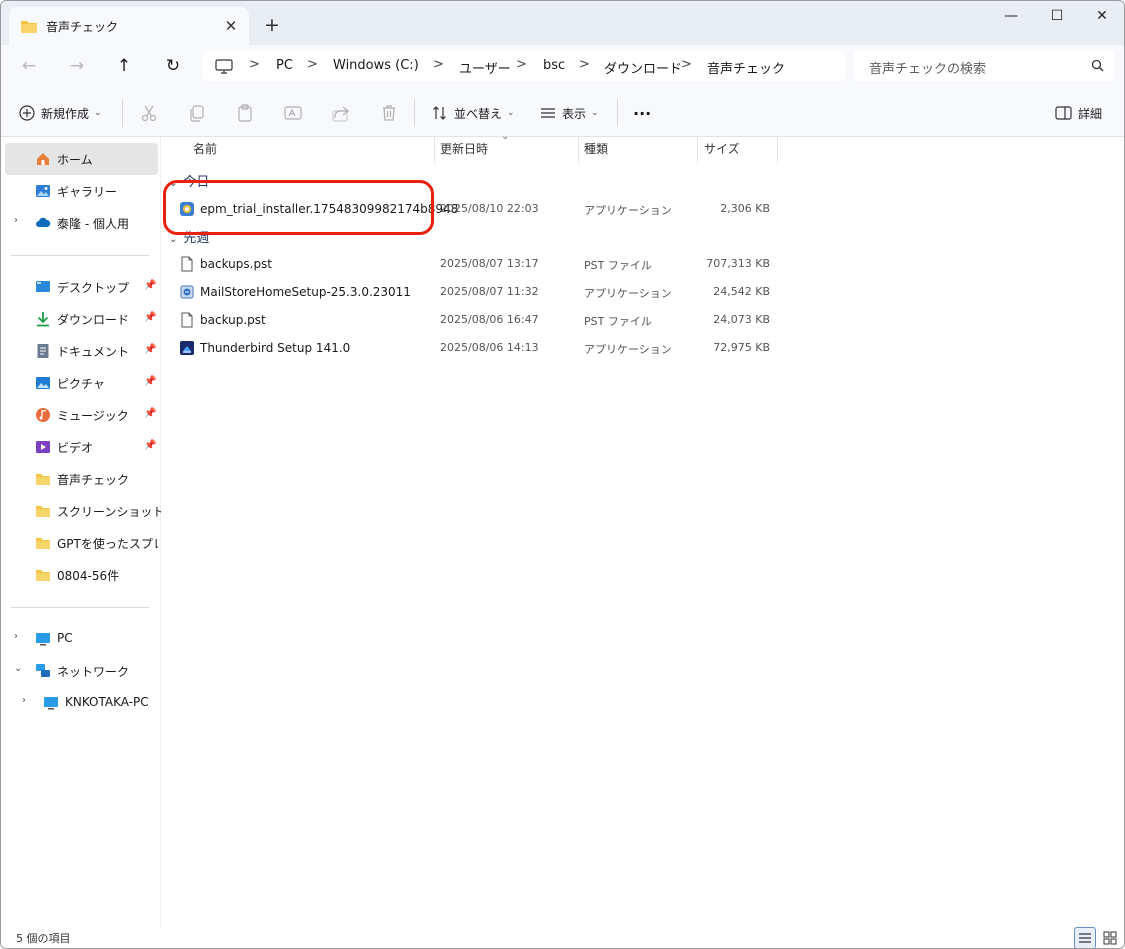 Image resolution: width=1125 pixels, height=949 pixels. What do you see at coordinates (376, 65) in the screenshot?
I see `breadcrumb-windows: Windows (C:)` at bounding box center [376, 65].